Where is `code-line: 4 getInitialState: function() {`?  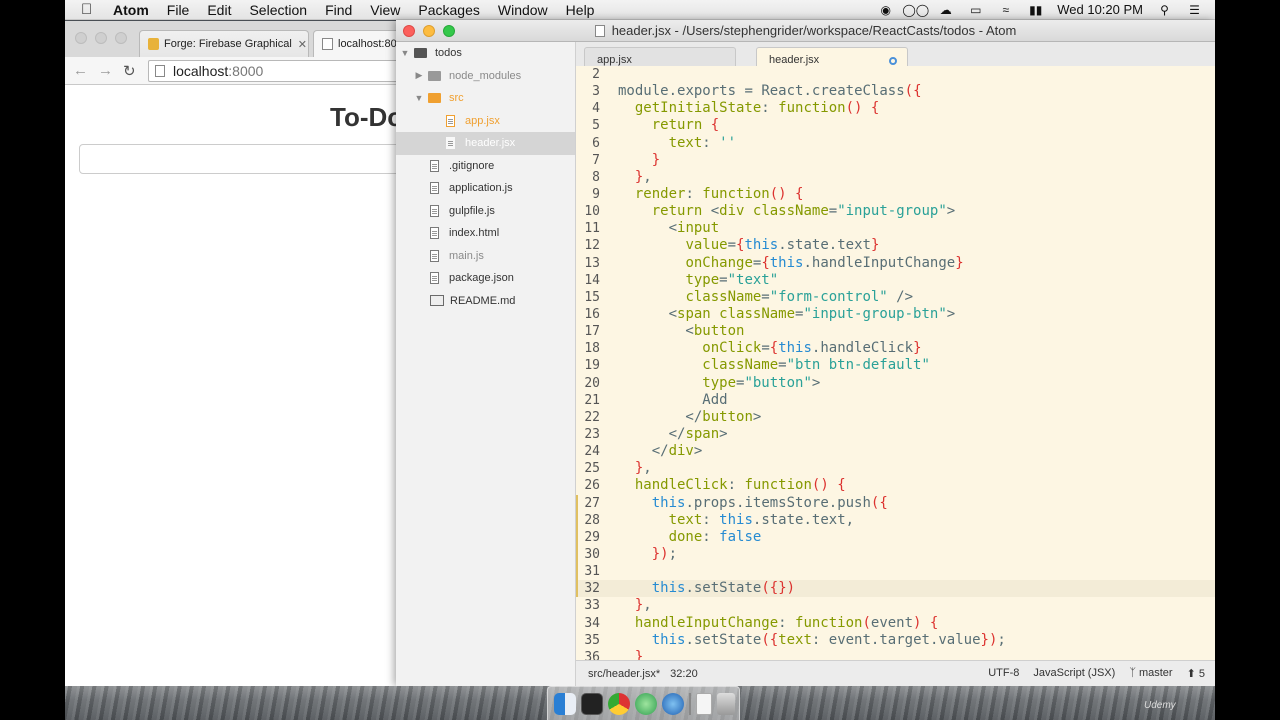 code-line: 4 getInitialState: function() { is located at coordinates (895, 108).